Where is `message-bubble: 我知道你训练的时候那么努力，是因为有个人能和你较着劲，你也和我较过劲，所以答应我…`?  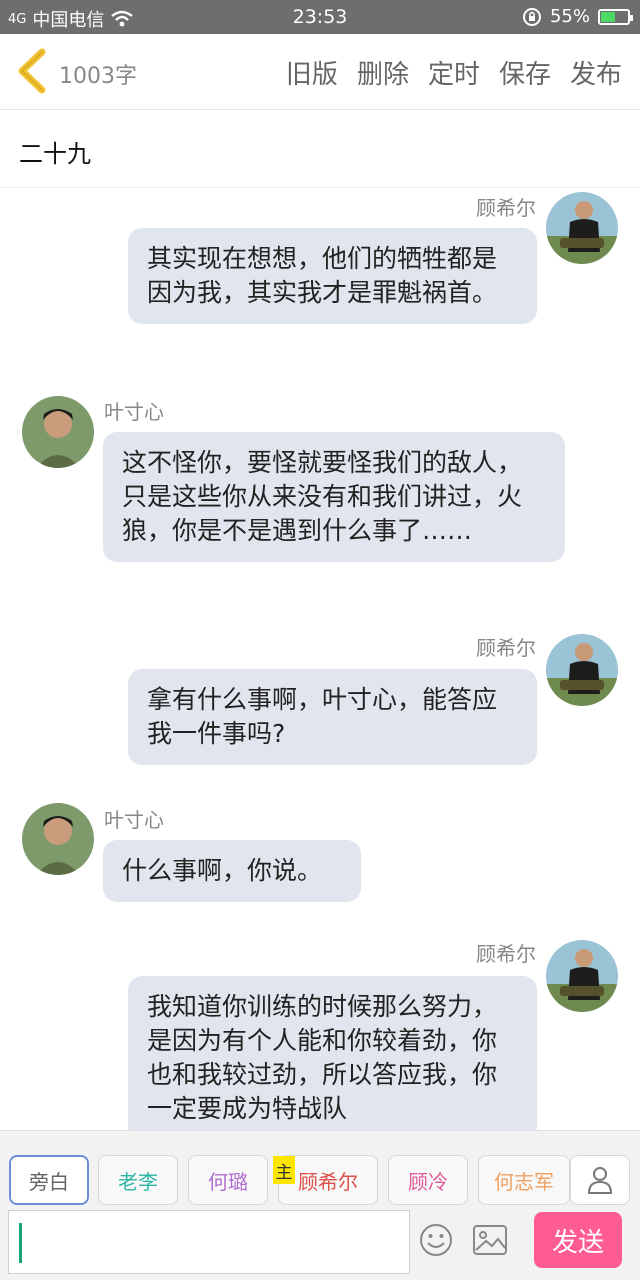
message-bubble: 我知道你训练的时候那么努力，是因为有个人能和你较着劲，你也和我较过劲，所以答应我… is located at coordinates (332, 1053).